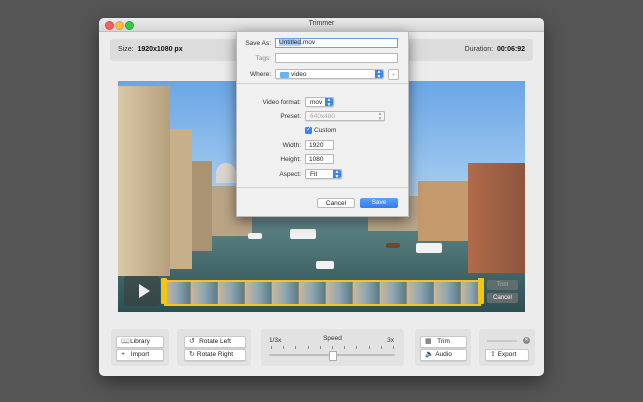 This screenshot has height=402, width=643. What do you see at coordinates (263, 58) in the screenshot?
I see `tags-label: Tags:` at bounding box center [263, 58].